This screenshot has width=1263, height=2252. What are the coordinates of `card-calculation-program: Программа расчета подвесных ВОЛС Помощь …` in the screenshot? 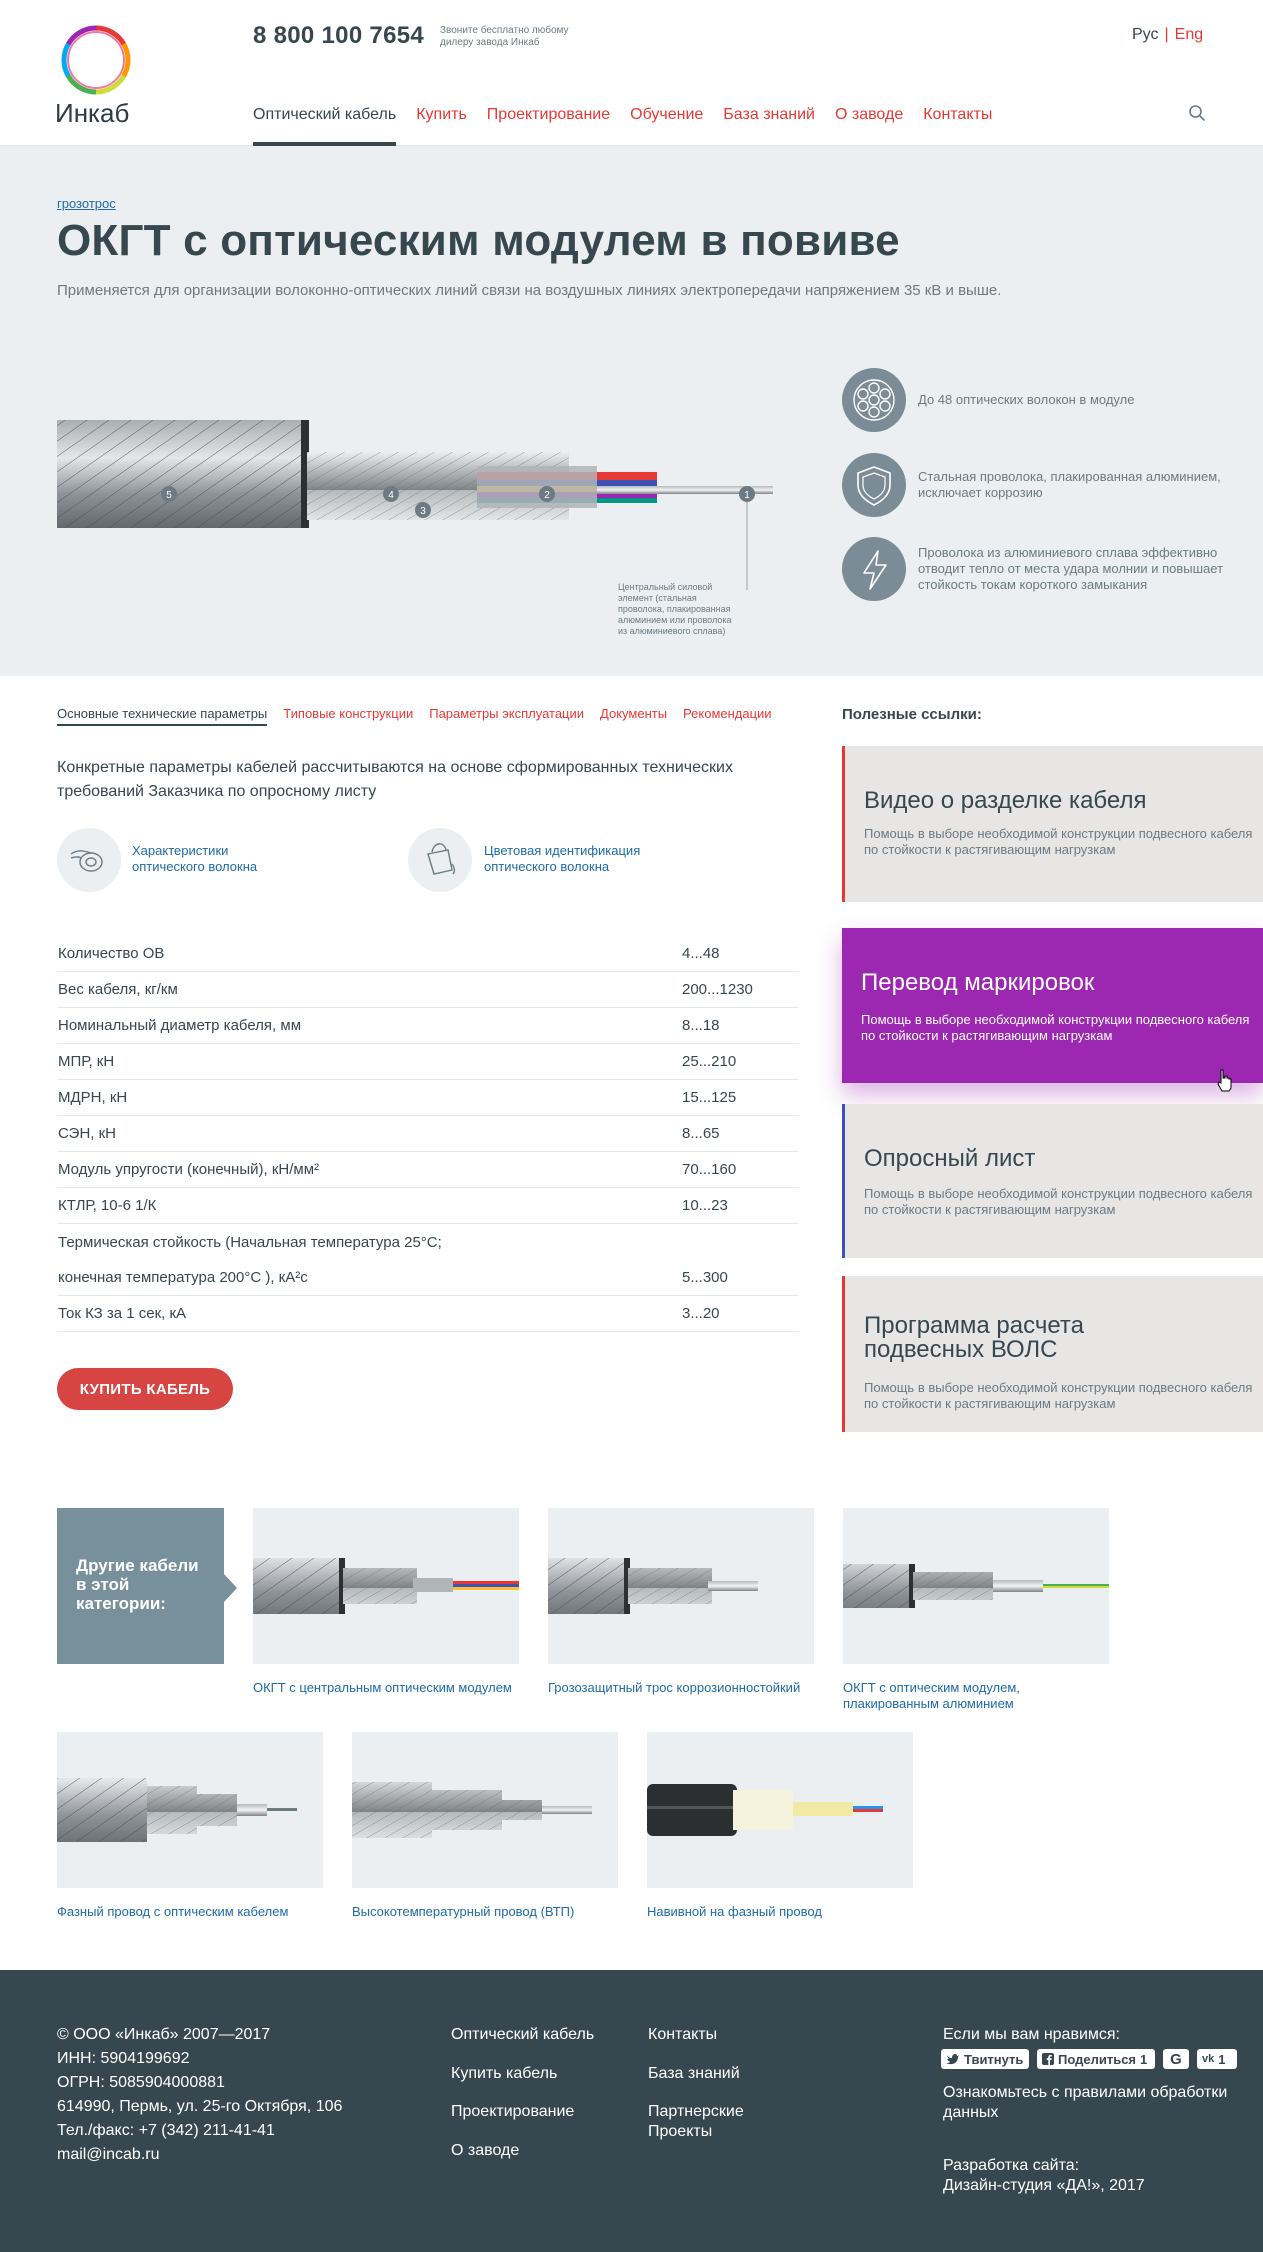 It's located at (1052, 1354).